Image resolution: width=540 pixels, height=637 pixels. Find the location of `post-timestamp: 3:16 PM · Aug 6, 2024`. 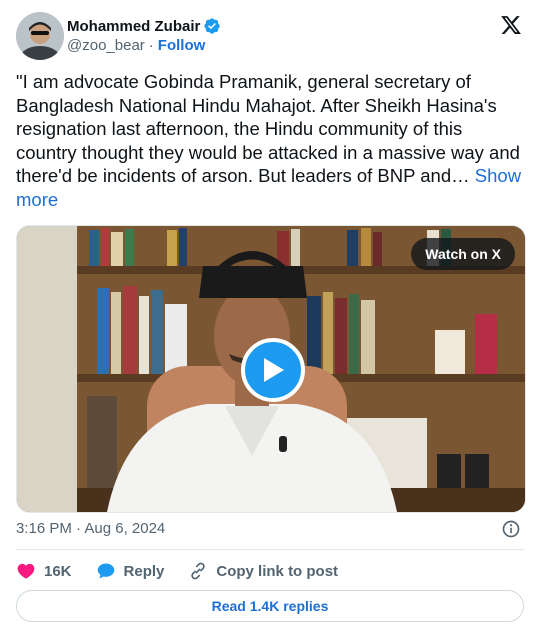

post-timestamp: 3:16 PM · Aug 6, 2024 is located at coordinates (90, 528).